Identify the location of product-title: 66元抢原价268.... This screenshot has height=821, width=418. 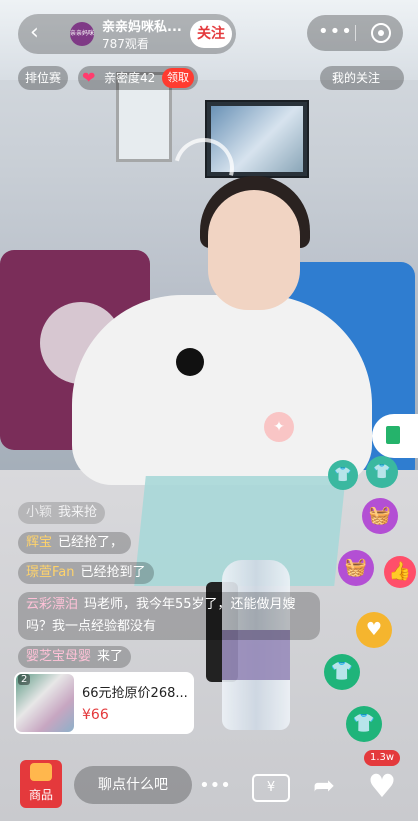
(135, 693).